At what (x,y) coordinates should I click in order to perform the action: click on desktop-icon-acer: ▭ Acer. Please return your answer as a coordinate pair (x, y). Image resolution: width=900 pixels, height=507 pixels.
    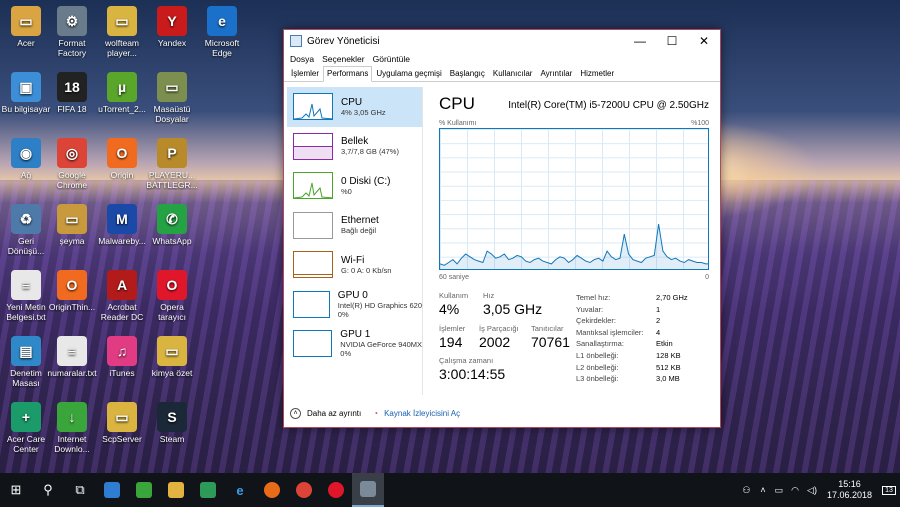
    Looking at the image, I should click on (26, 27).